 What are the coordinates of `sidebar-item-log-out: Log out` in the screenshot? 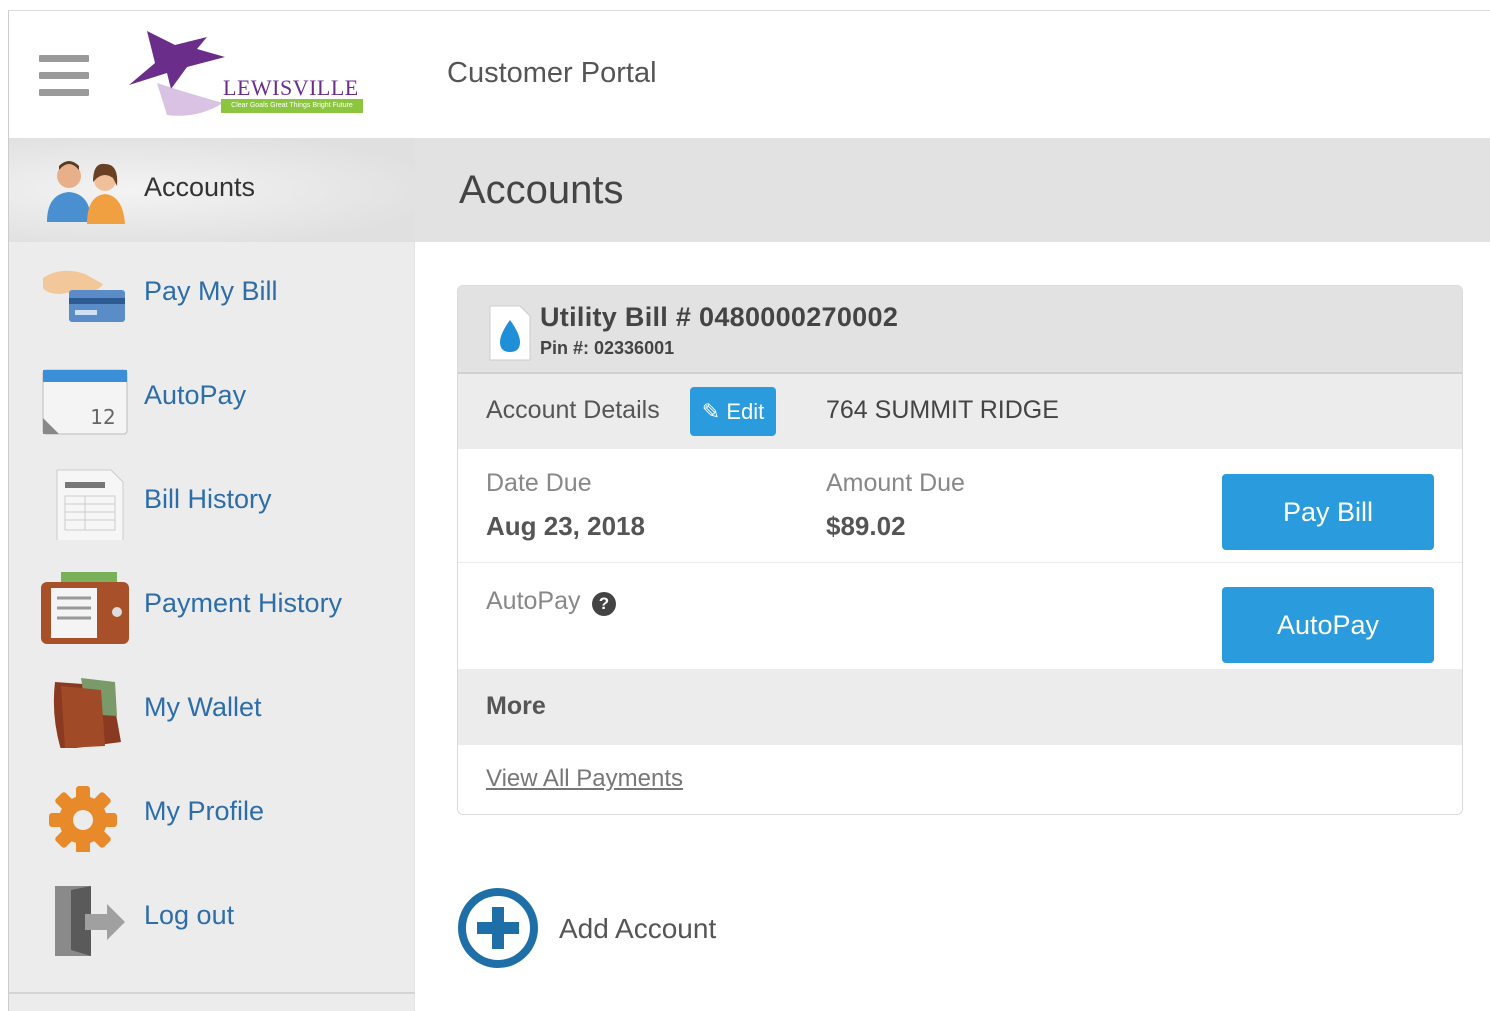 It's located at (212, 918).